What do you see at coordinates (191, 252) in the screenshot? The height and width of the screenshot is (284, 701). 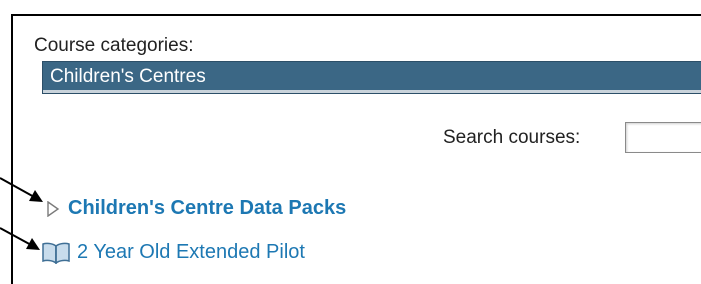 I see `course-item-label: 2 Year Old Extended Pilot` at bounding box center [191, 252].